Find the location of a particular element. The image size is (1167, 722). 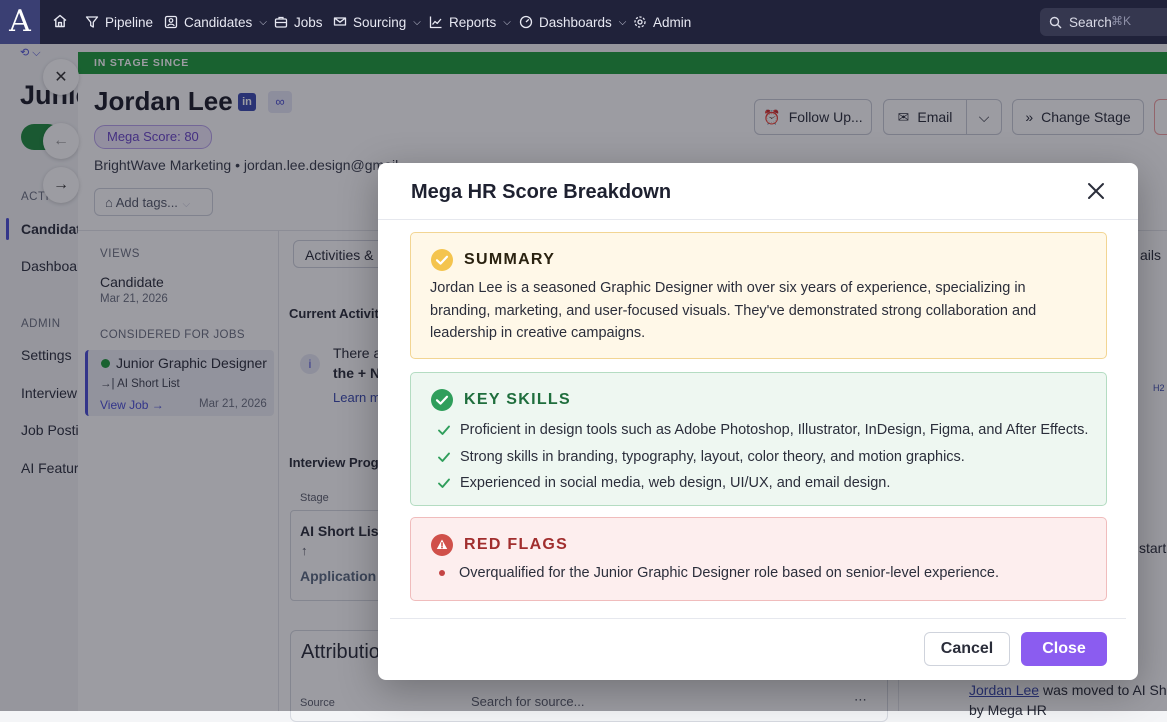

nav-candidates-label: Candidates is located at coordinates (218, 22).